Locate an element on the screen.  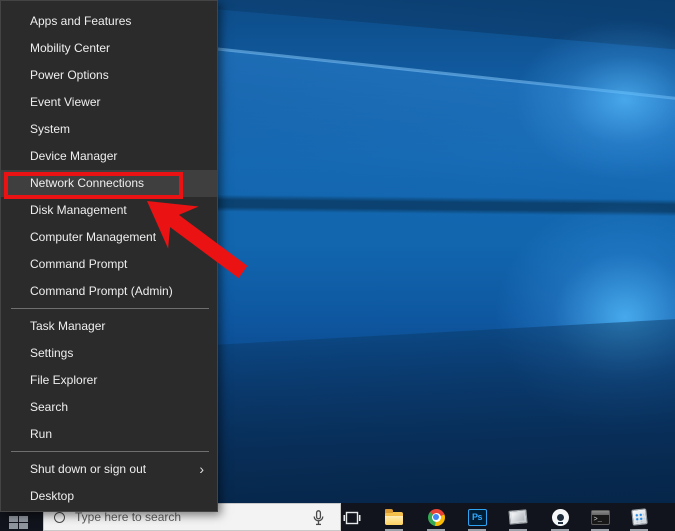
menu-item-desktop: Desktop is located at coordinates (109, 496).